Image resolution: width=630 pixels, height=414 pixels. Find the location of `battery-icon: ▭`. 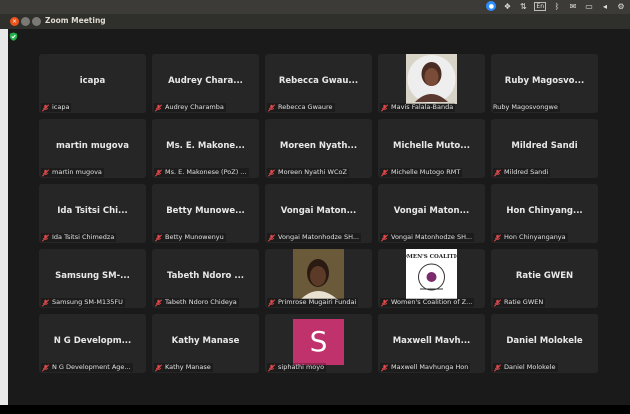

battery-icon: ▭ is located at coordinates (589, 6).